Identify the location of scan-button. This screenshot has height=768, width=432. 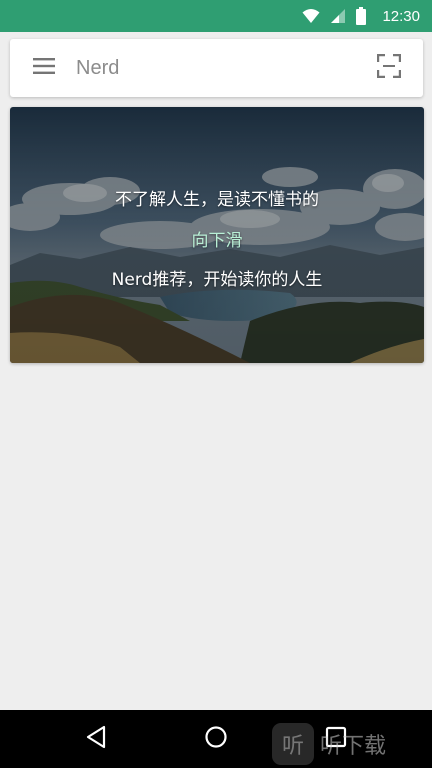
(389, 68).